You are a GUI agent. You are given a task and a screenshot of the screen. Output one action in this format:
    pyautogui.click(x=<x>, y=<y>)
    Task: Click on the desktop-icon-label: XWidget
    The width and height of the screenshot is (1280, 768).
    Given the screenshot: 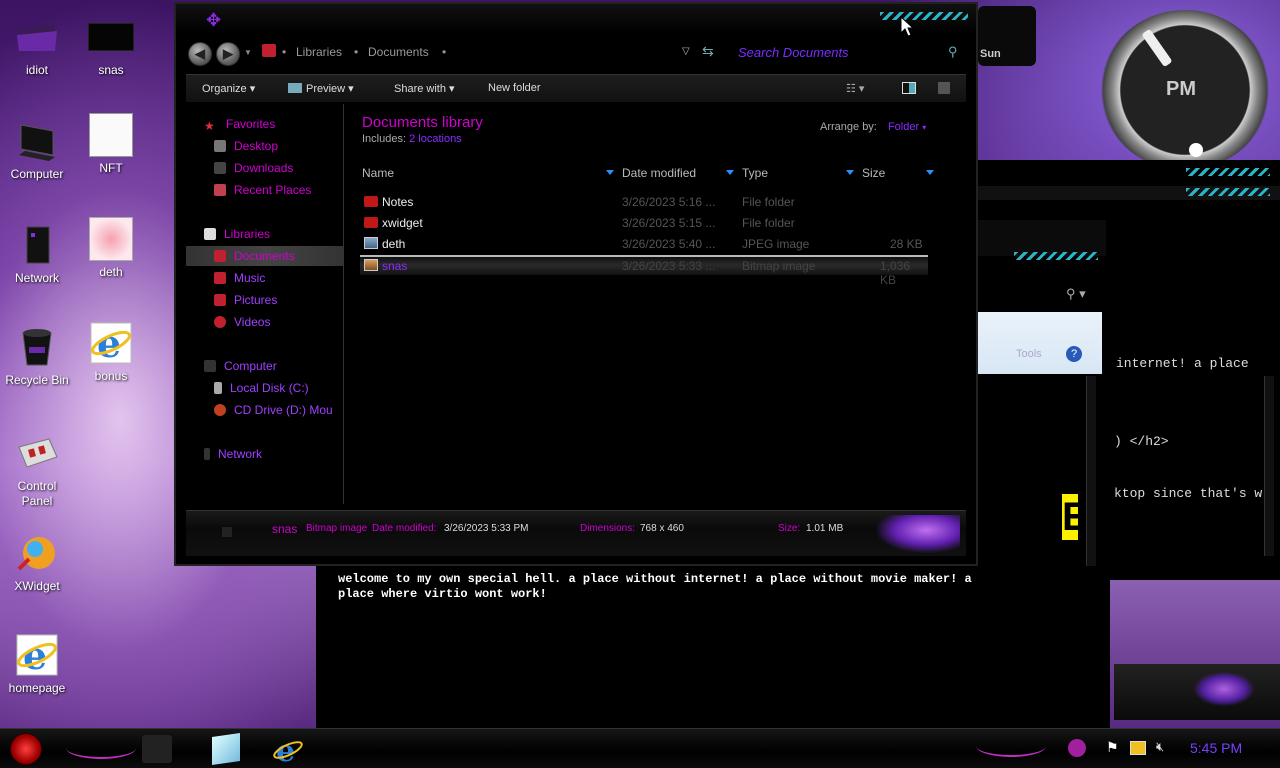 What is the action you would take?
    pyautogui.click(x=37, y=586)
    